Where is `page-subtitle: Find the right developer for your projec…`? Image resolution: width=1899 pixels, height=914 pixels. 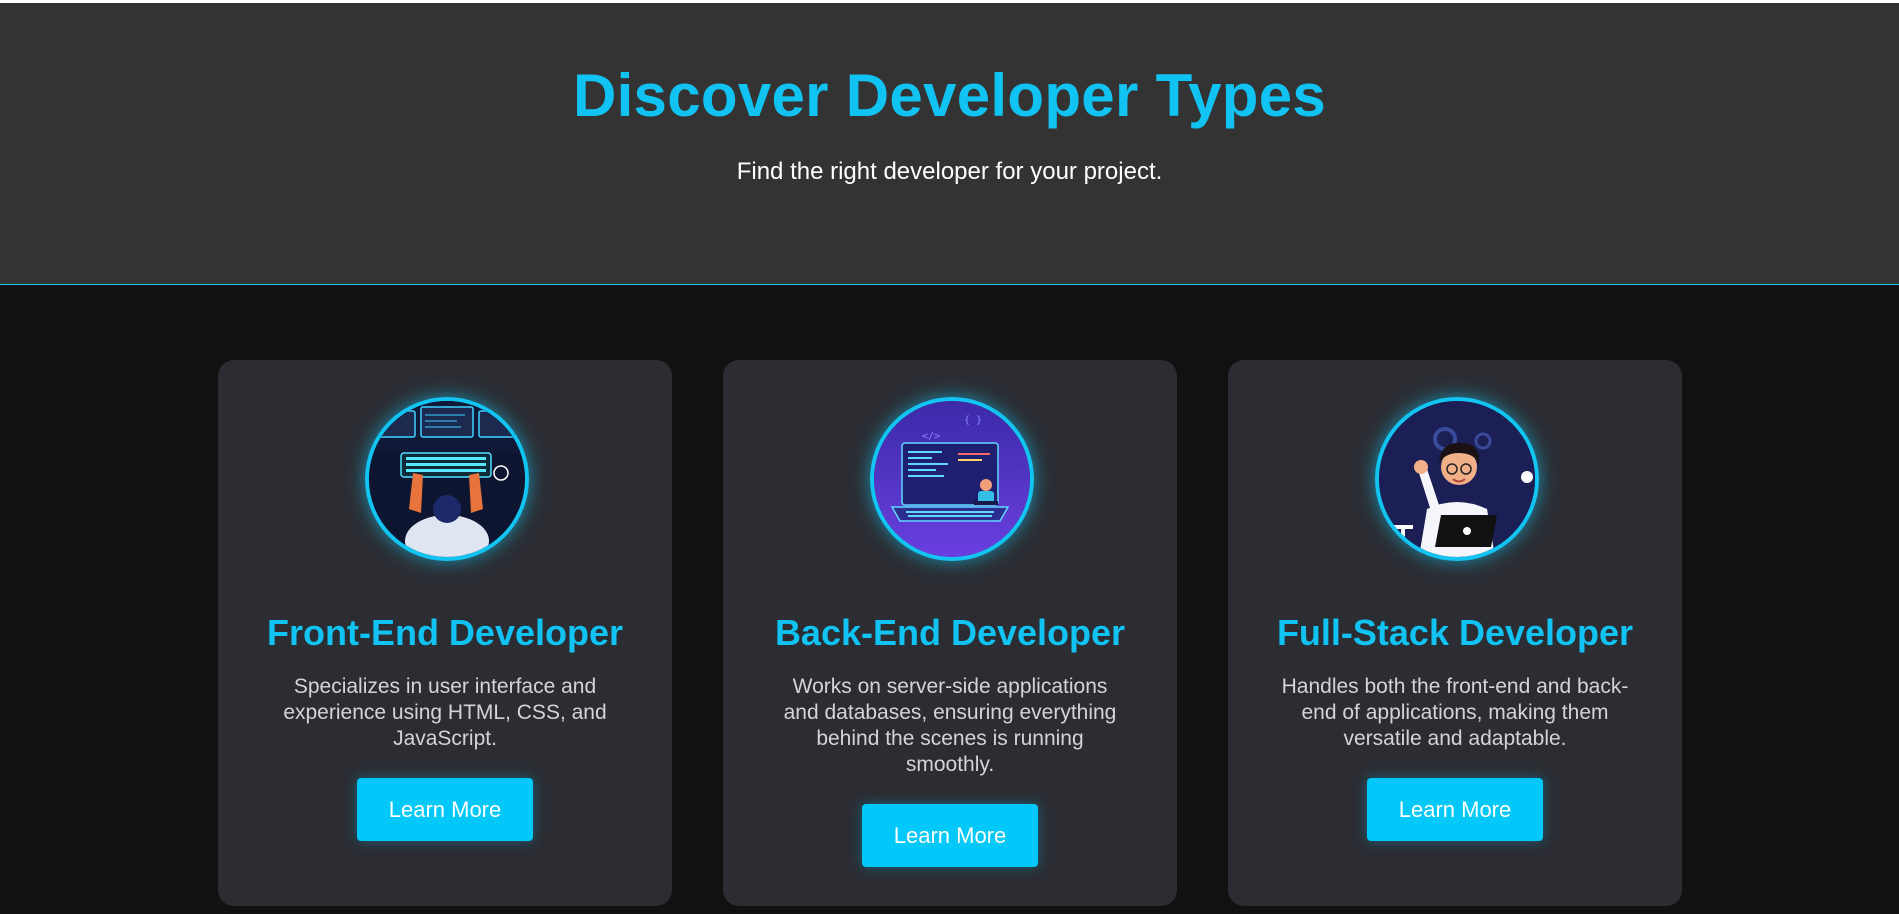
page-subtitle: Find the right developer for your projec… is located at coordinates (949, 171).